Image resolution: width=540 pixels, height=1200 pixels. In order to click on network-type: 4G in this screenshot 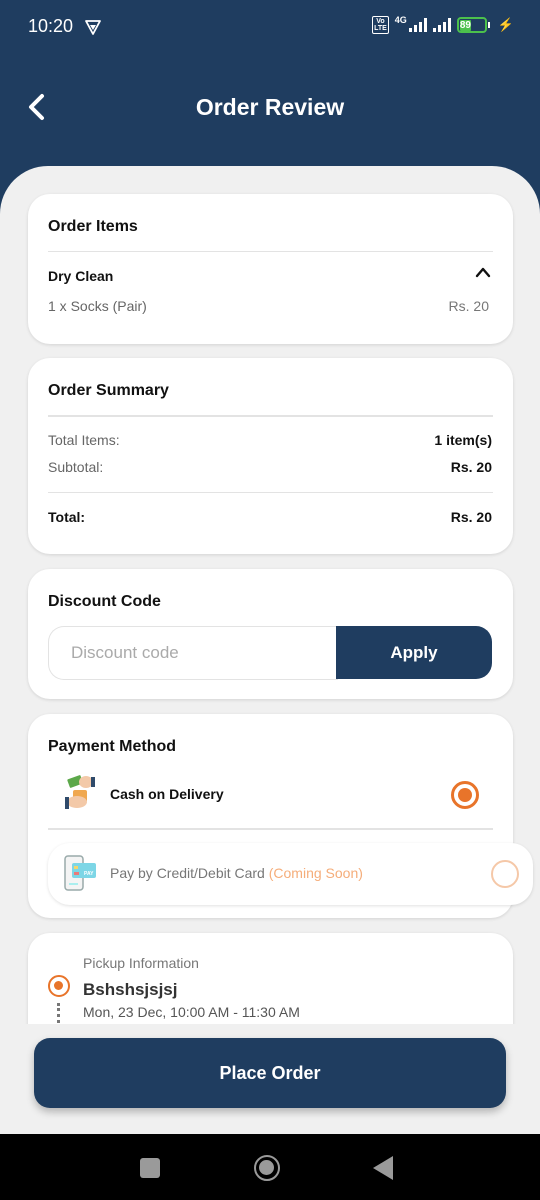, I will do `click(400, 20)`.